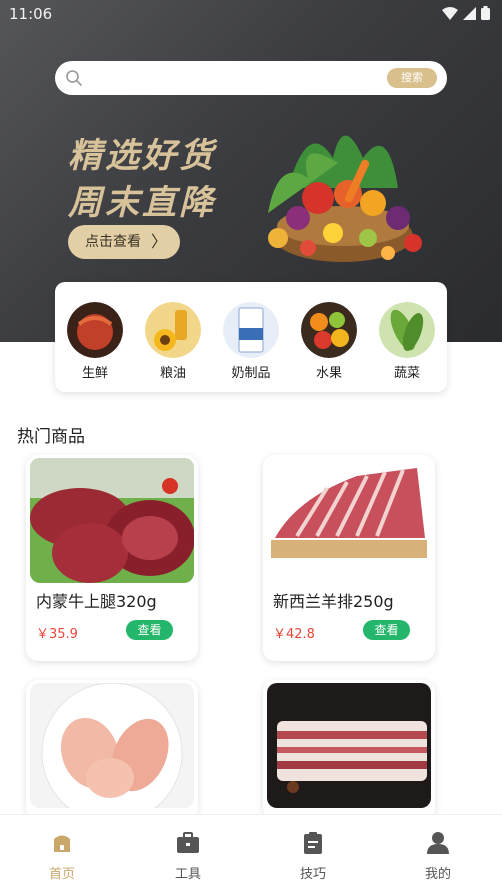 Image resolution: width=502 pixels, height=892 pixels. Describe the element at coordinates (31, 14) in the screenshot. I see `status-time: 11:06` at that location.